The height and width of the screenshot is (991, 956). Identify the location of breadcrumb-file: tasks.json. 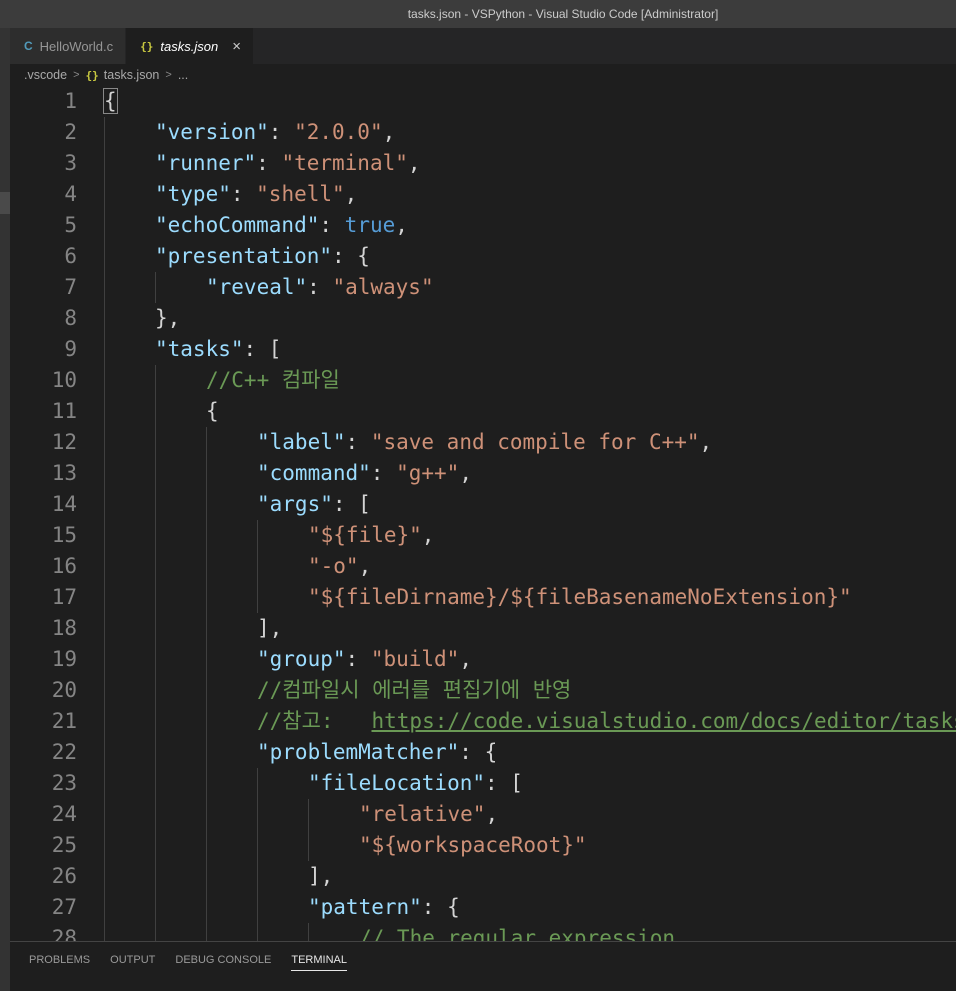
(132, 75).